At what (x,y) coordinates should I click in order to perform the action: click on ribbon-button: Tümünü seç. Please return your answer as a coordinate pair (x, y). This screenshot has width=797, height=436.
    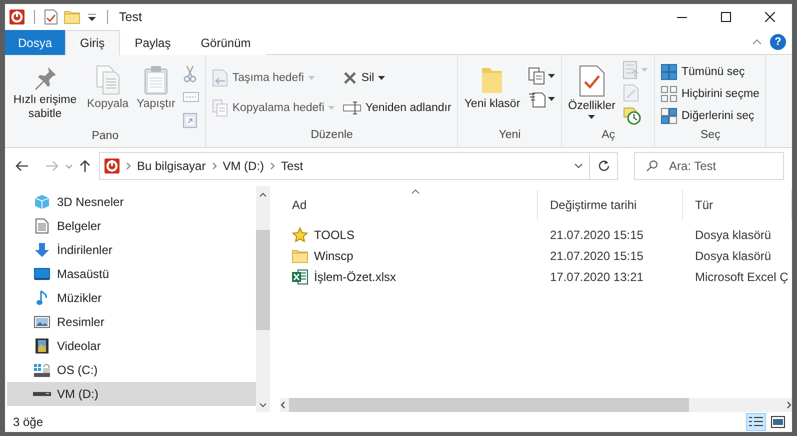
    Looking at the image, I should click on (710, 72).